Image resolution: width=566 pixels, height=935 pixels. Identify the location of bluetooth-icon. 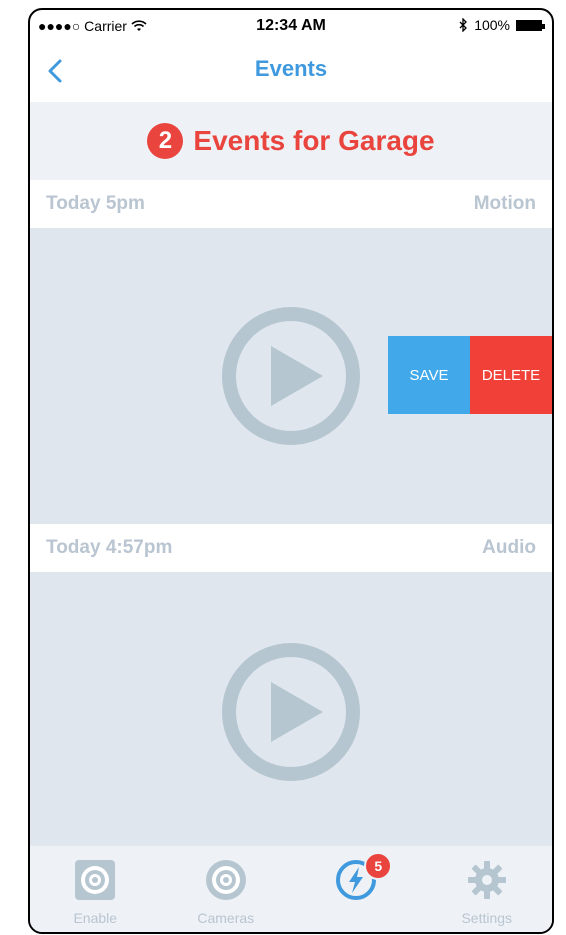
(463, 25).